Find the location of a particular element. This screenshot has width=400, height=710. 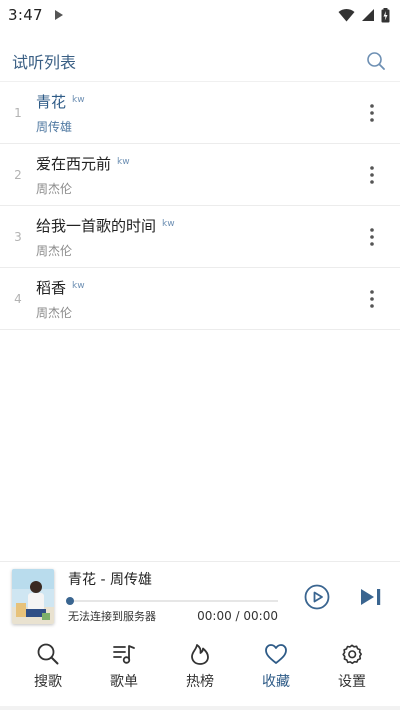

album-cover is located at coordinates (33, 596).